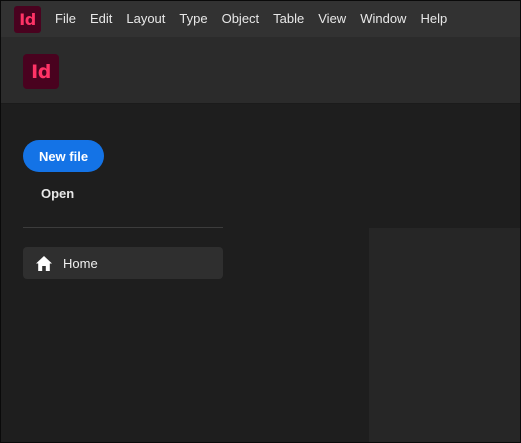  What do you see at coordinates (27, 19) in the screenshot?
I see `app-logo-icon: Id` at bounding box center [27, 19].